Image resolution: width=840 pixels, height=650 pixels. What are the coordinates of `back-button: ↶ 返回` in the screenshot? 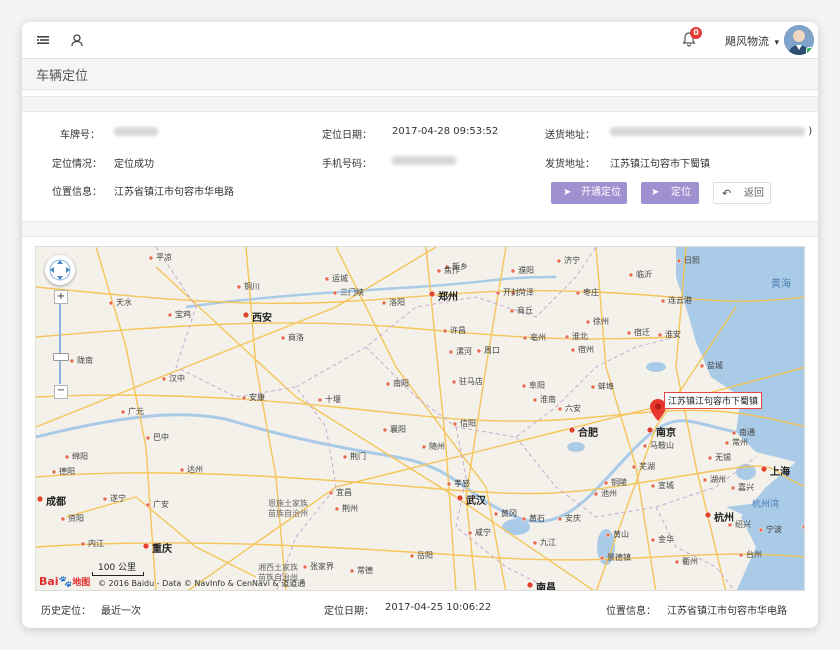 It's located at (742, 193).